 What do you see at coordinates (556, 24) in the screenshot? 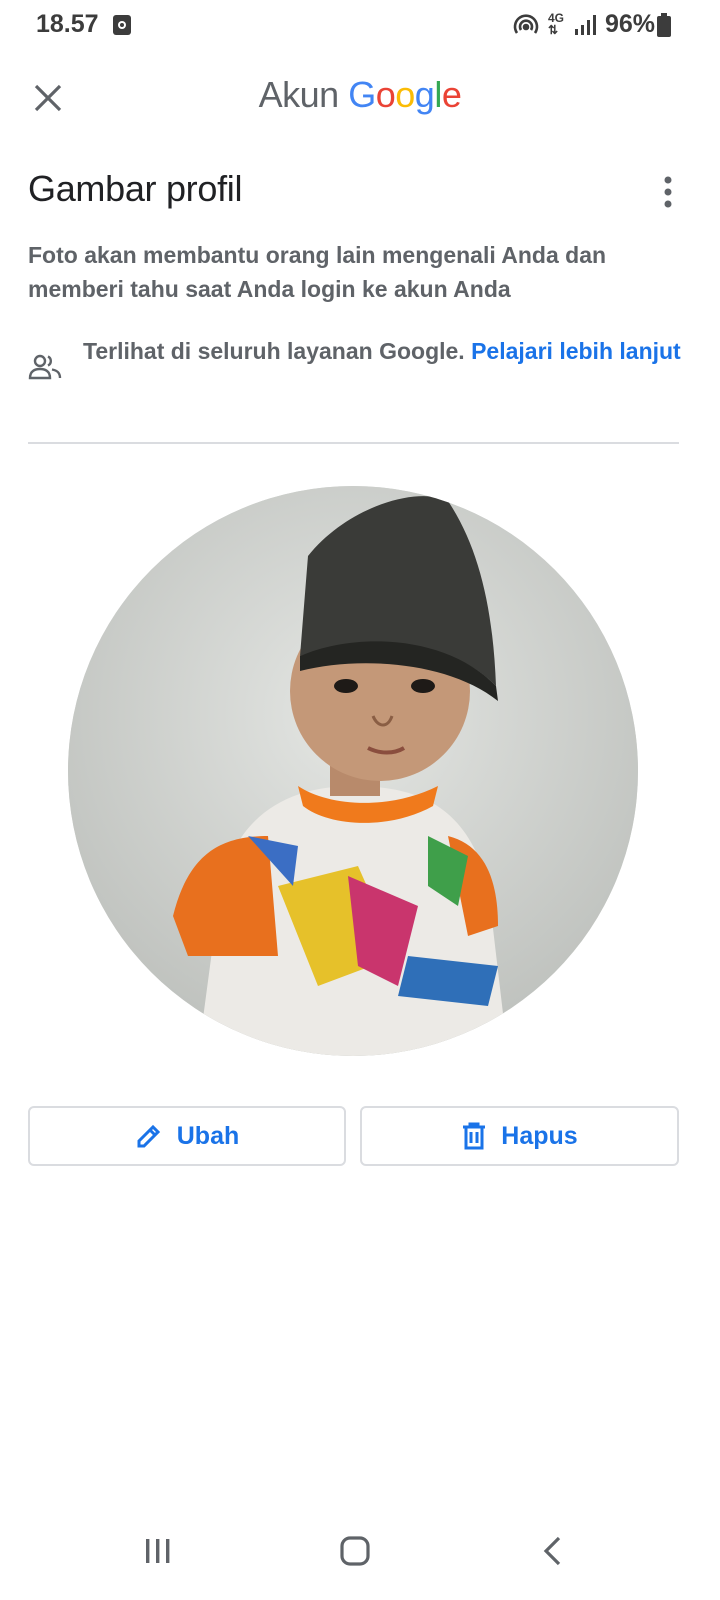
I see `network-type-icon: 4G ⇅` at bounding box center [556, 24].